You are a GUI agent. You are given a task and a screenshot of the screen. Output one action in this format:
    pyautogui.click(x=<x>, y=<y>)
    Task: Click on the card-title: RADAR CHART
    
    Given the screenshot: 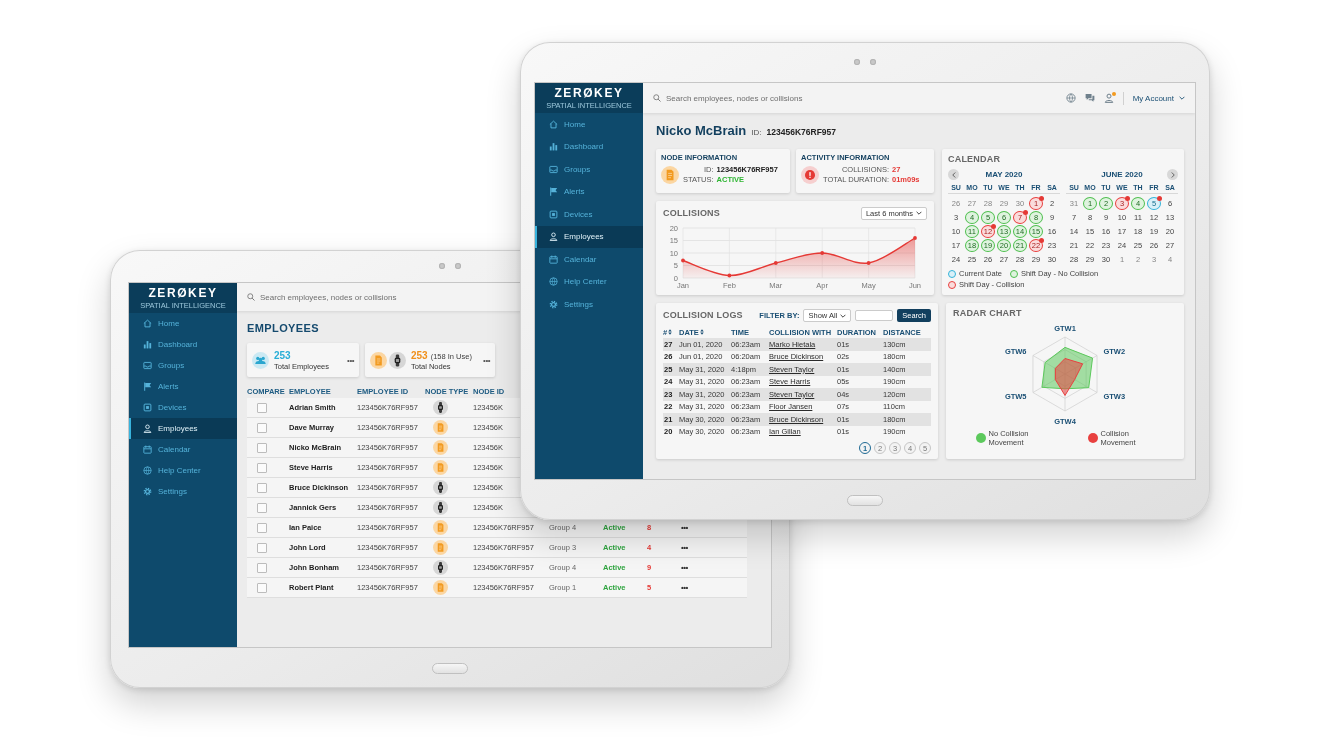 What is the action you would take?
    pyautogui.click(x=987, y=313)
    